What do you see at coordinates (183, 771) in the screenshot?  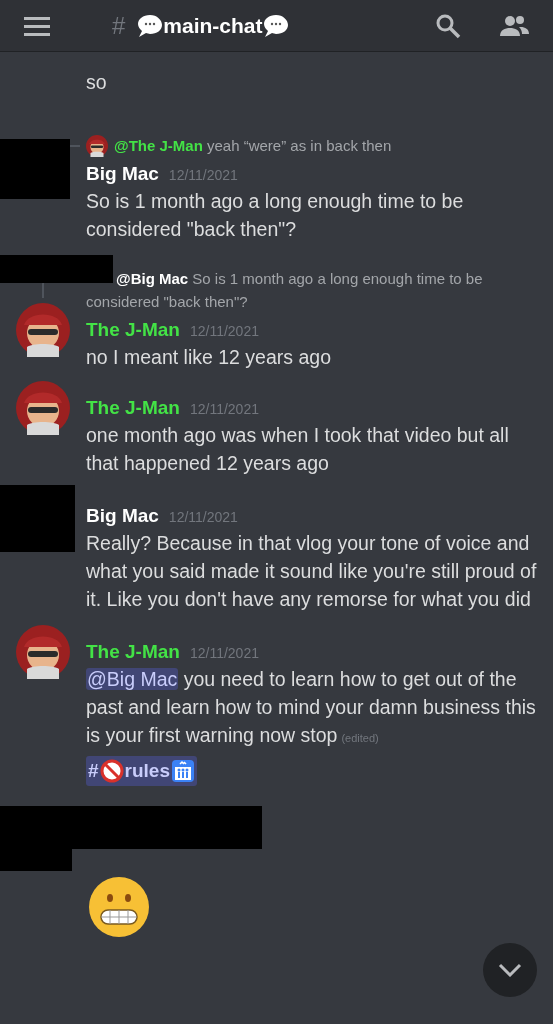 I see `elevator-icon` at bounding box center [183, 771].